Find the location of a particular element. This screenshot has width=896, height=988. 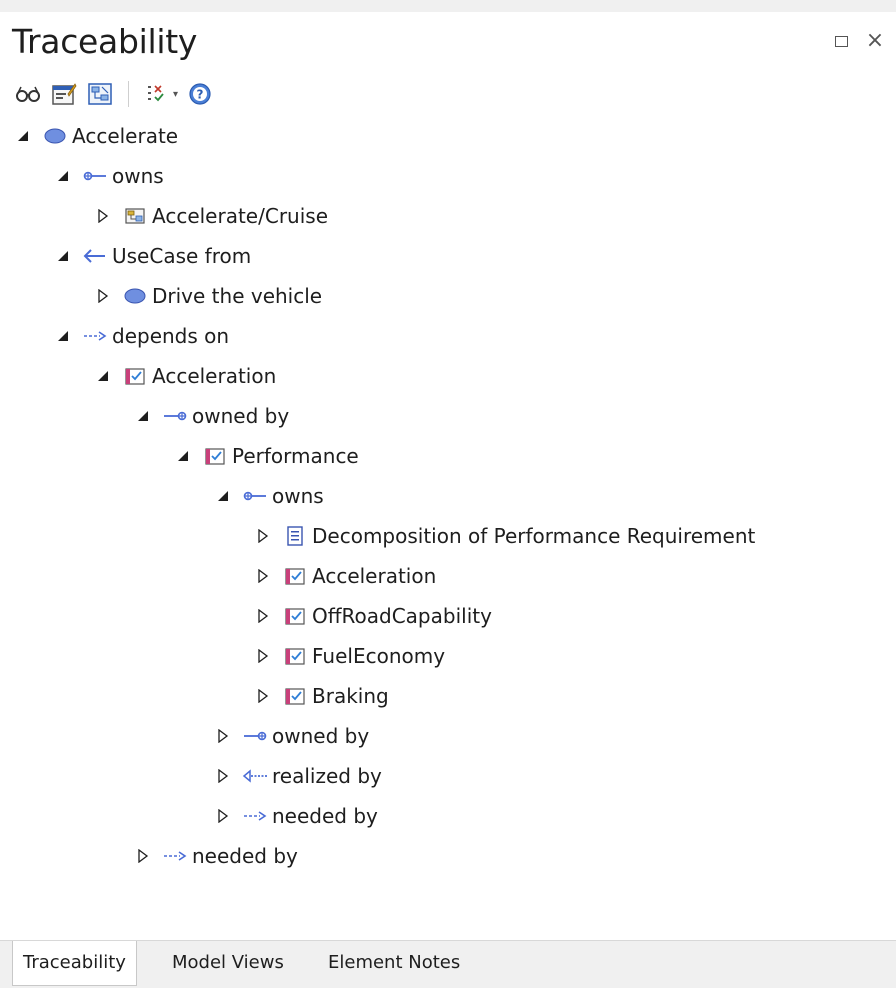

glasses-icon is located at coordinates (28, 94).